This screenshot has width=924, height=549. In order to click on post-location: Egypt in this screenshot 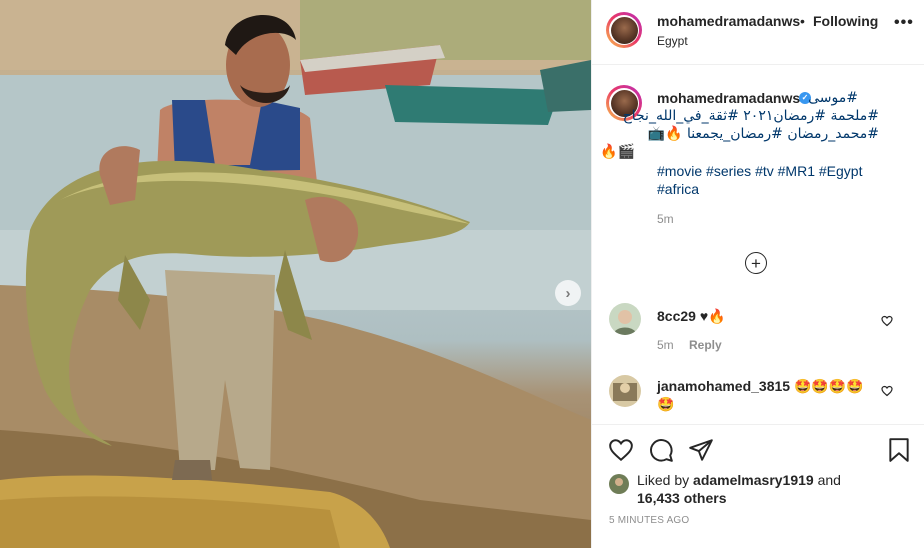, I will do `click(672, 41)`.